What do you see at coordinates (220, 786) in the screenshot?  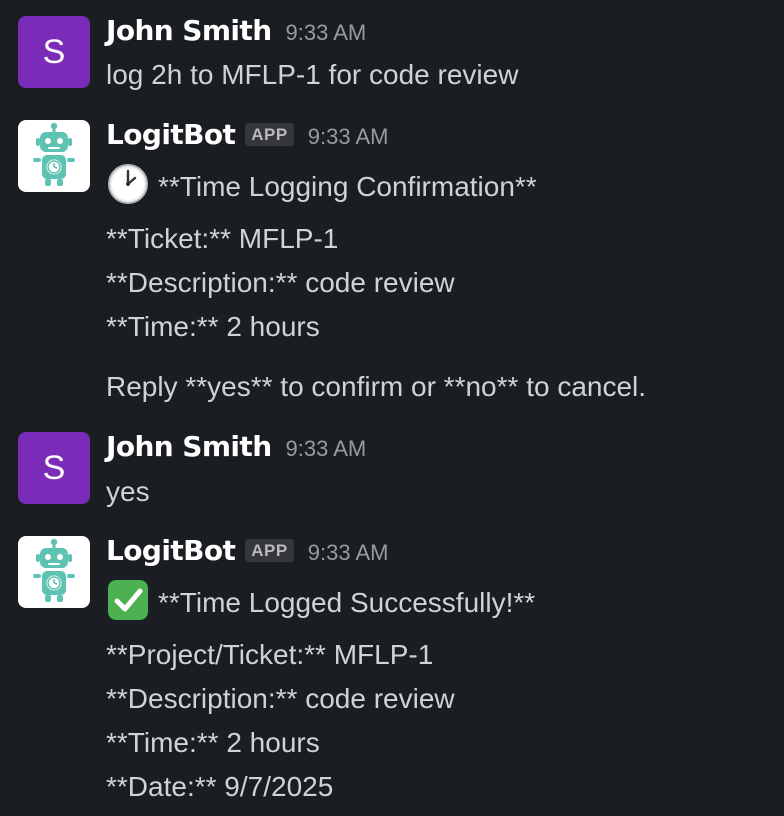 I see `date-line: **Date:** 9/7/2025` at bounding box center [220, 786].